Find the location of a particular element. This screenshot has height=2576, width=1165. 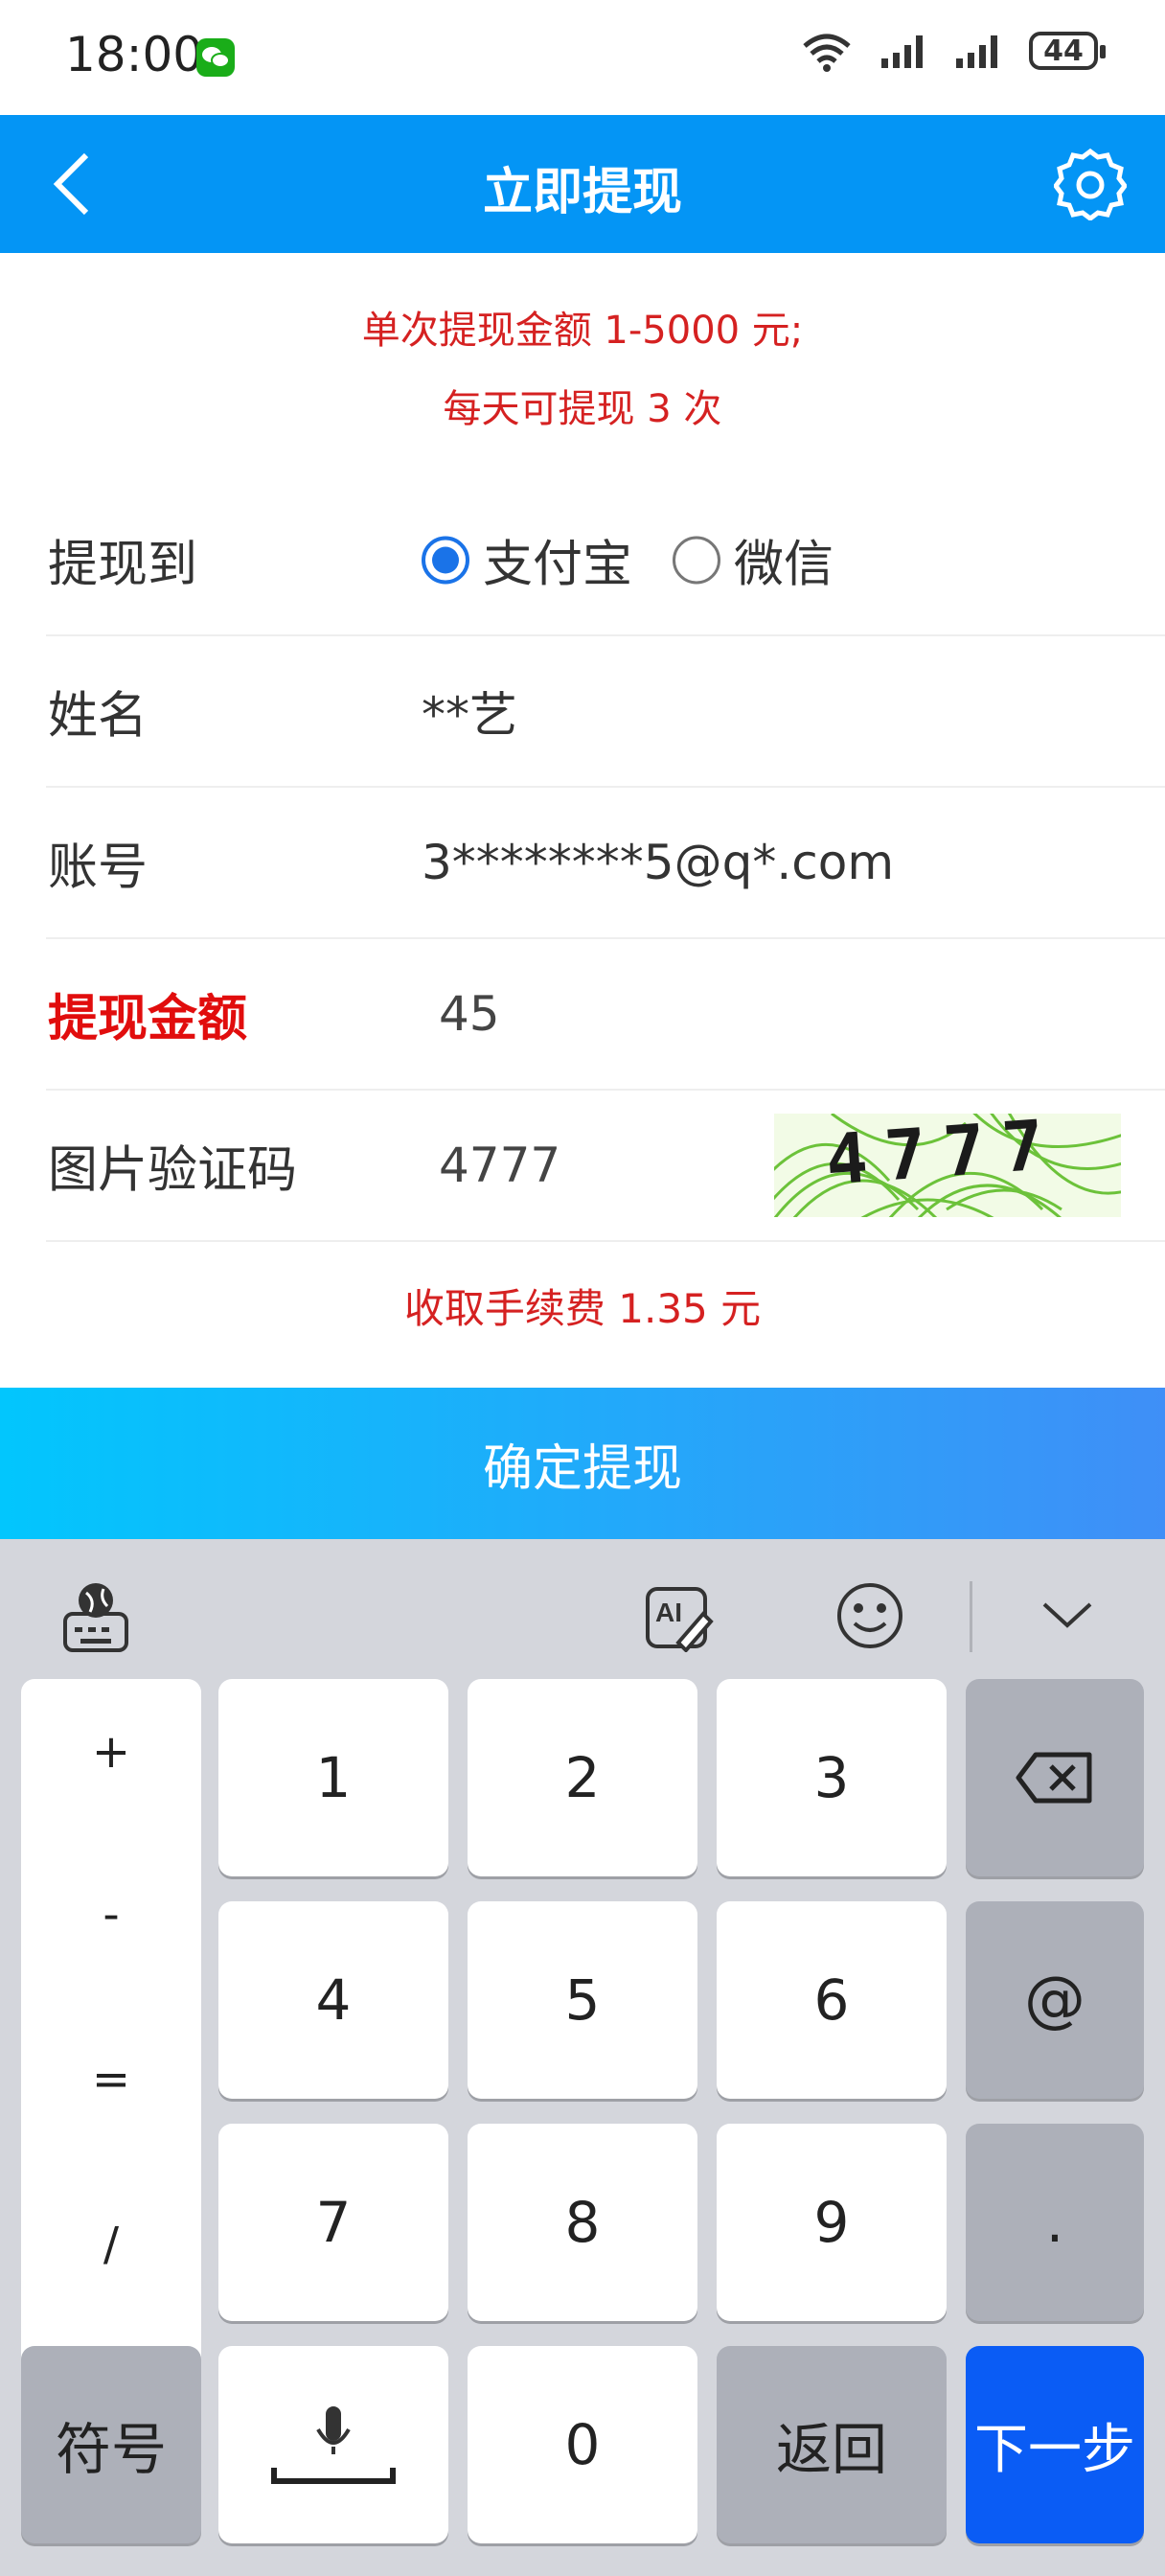

key-0: 0 is located at coordinates (582, 2444).